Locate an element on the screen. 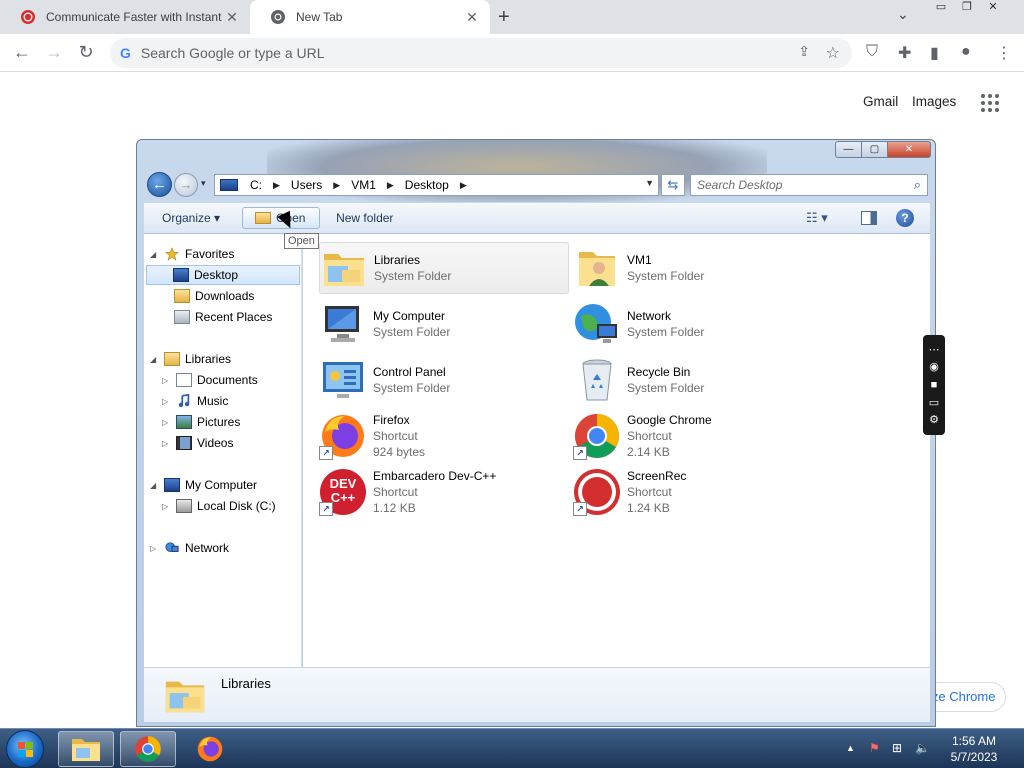 Image resolution: width=1024 pixels, height=768 pixels. nav-item-network: ▷ Network is located at coordinates (189, 548).